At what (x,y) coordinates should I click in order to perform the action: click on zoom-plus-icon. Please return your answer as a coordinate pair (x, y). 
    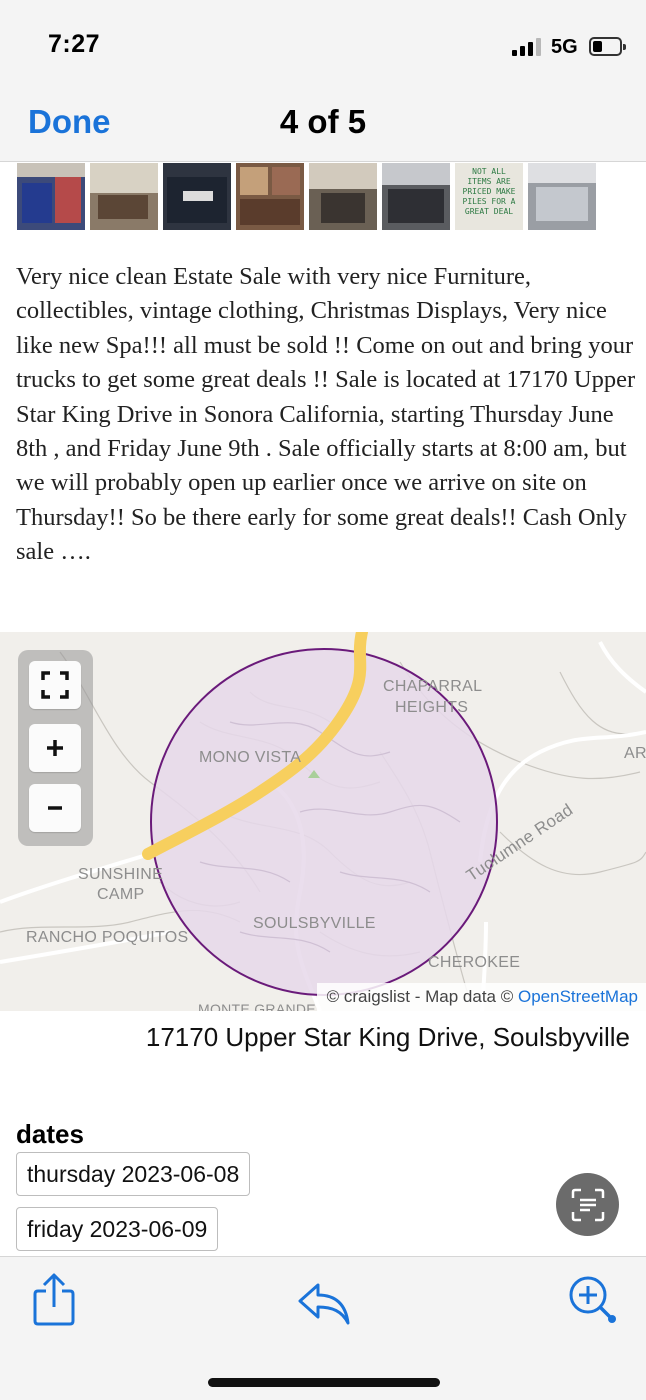
    Looking at the image, I should click on (592, 1299).